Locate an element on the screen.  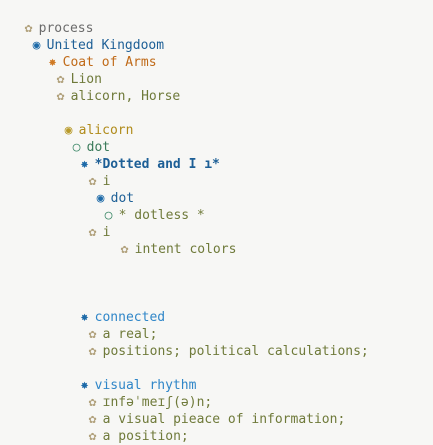
outline-item-dot: ○ dot is located at coordinates (83, 138).